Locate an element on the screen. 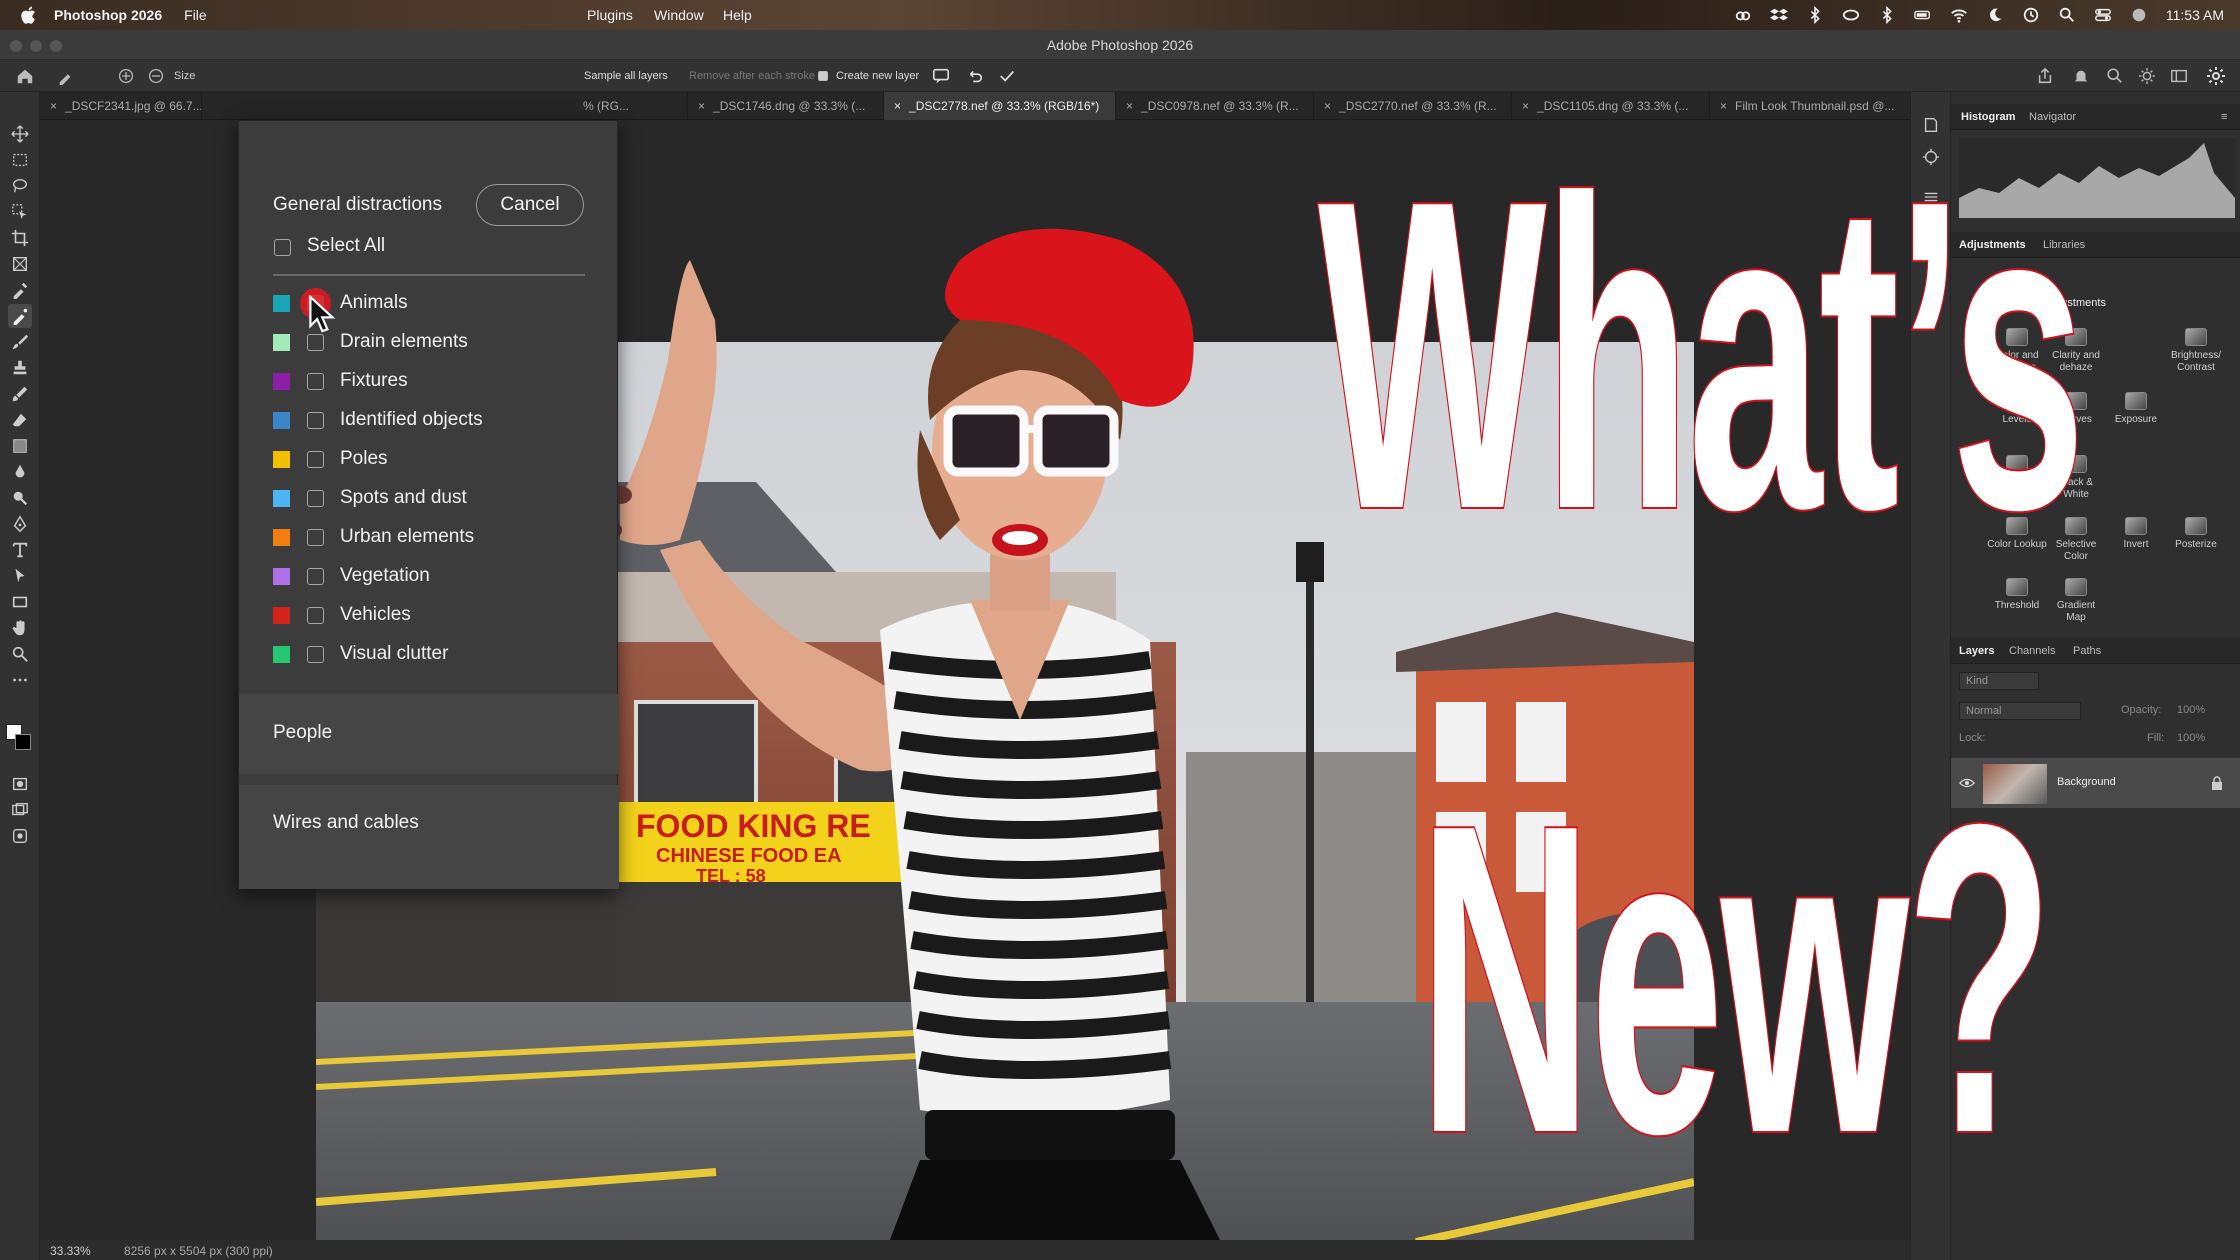 The height and width of the screenshot is (1260, 2240). sample-all-layers-label: Sample all layers is located at coordinates (626, 76).